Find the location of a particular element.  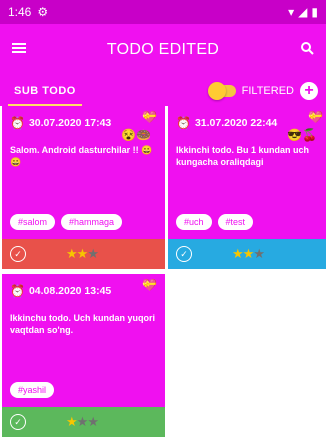

battery-icon: ▮ is located at coordinates (314, 12).